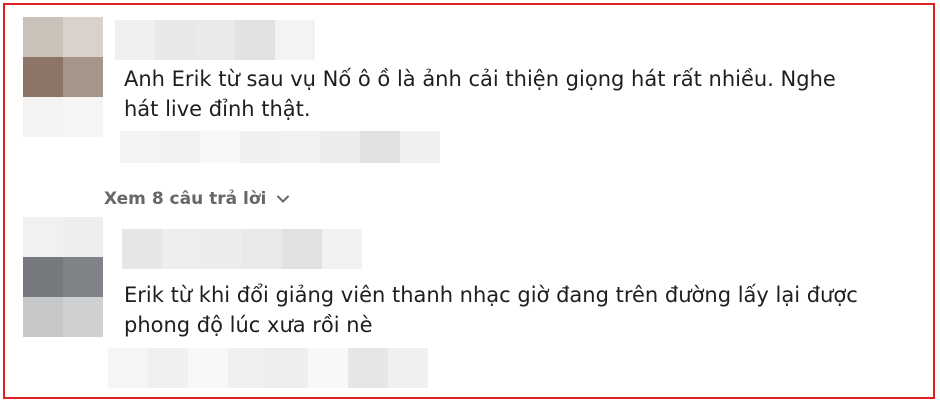 This screenshot has width=940, height=404. I want to click on comment-text-line: phong độ lúc xưa rồi nè, so click(248, 325).